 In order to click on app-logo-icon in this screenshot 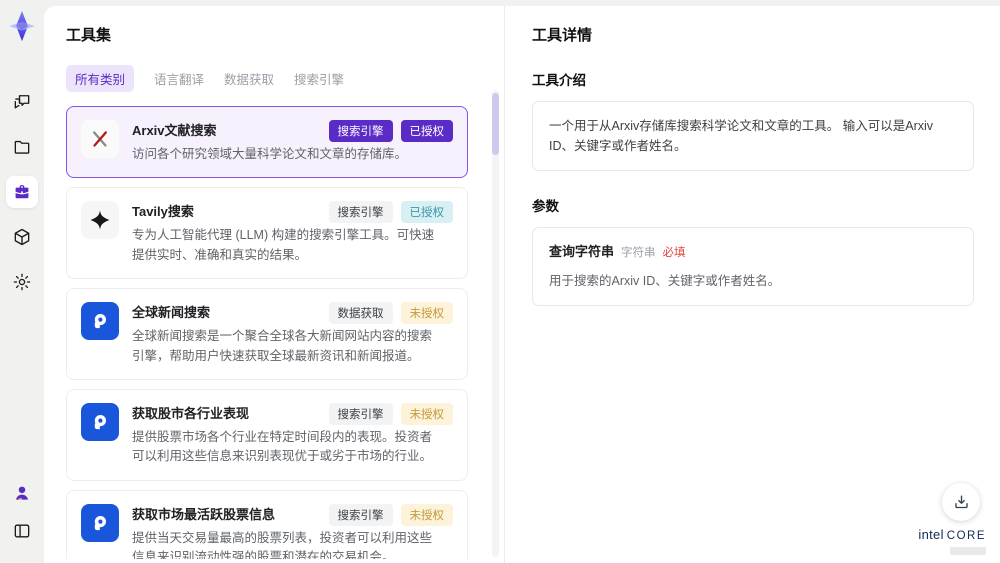, I will do `click(22, 27)`.